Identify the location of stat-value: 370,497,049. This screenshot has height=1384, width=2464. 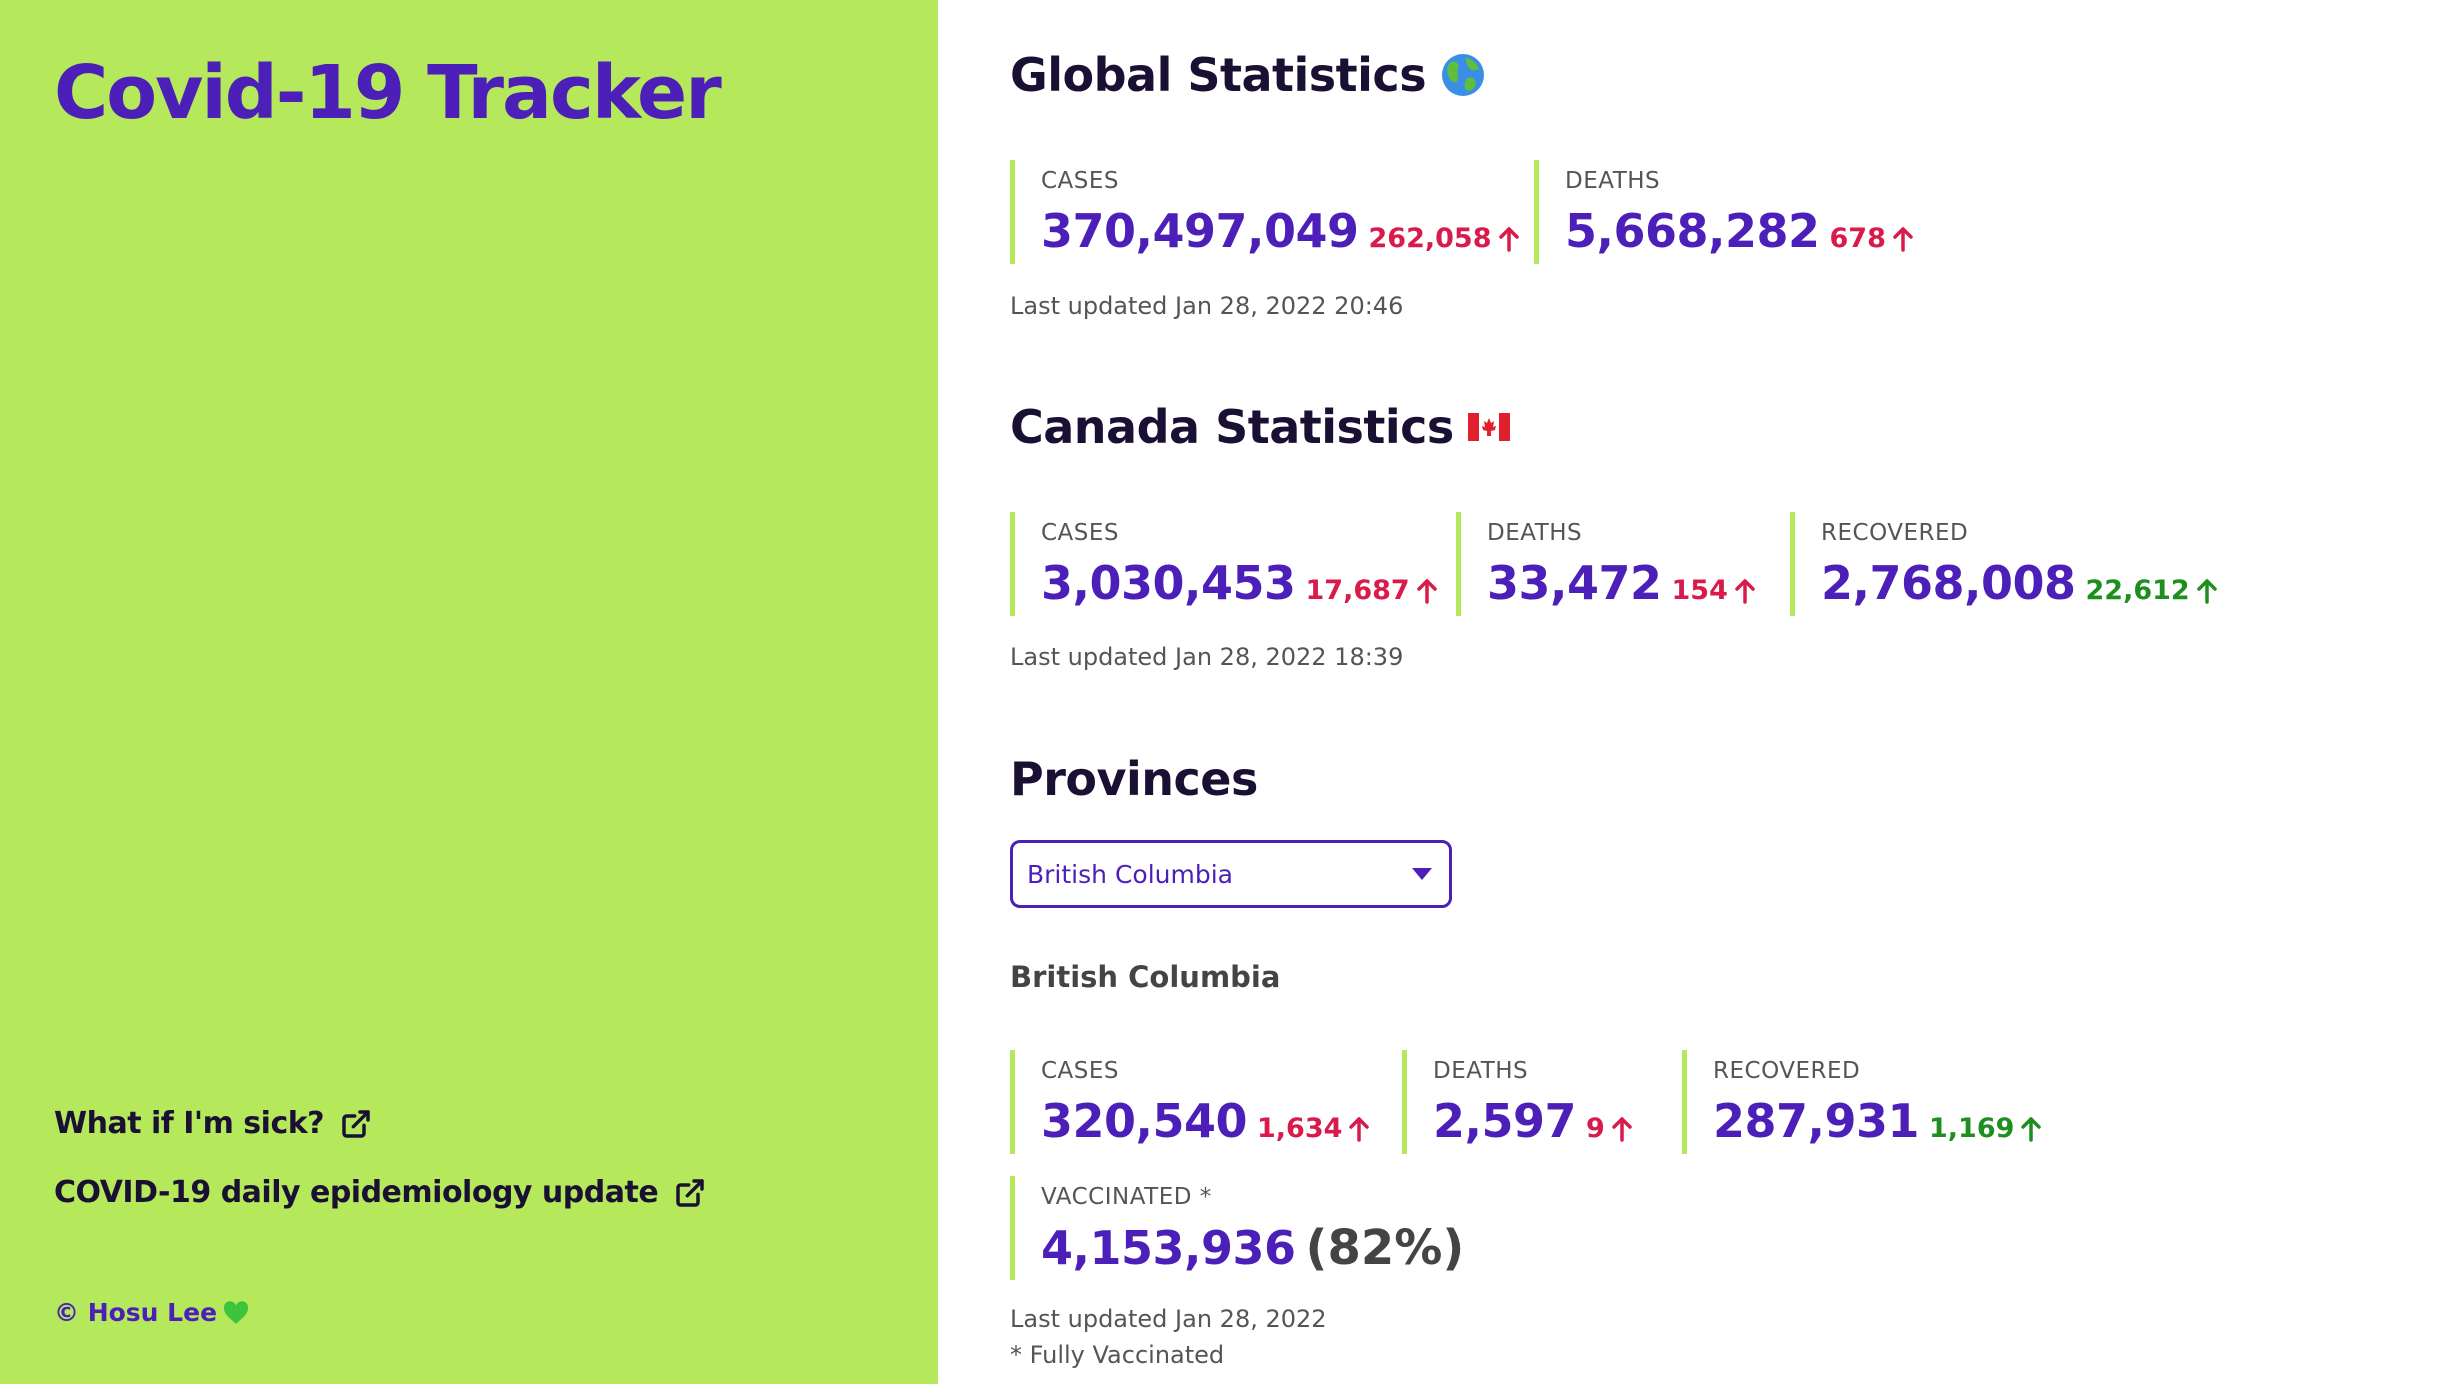
(1200, 231).